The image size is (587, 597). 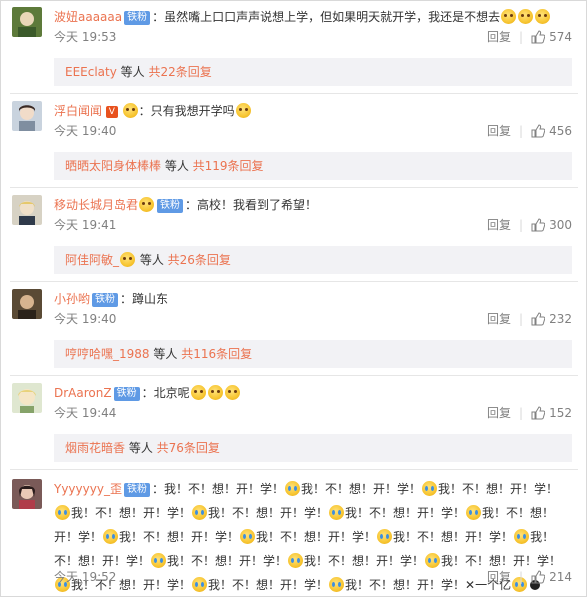 What do you see at coordinates (72, 299) in the screenshot?
I see `username-link: 小孙哟` at bounding box center [72, 299].